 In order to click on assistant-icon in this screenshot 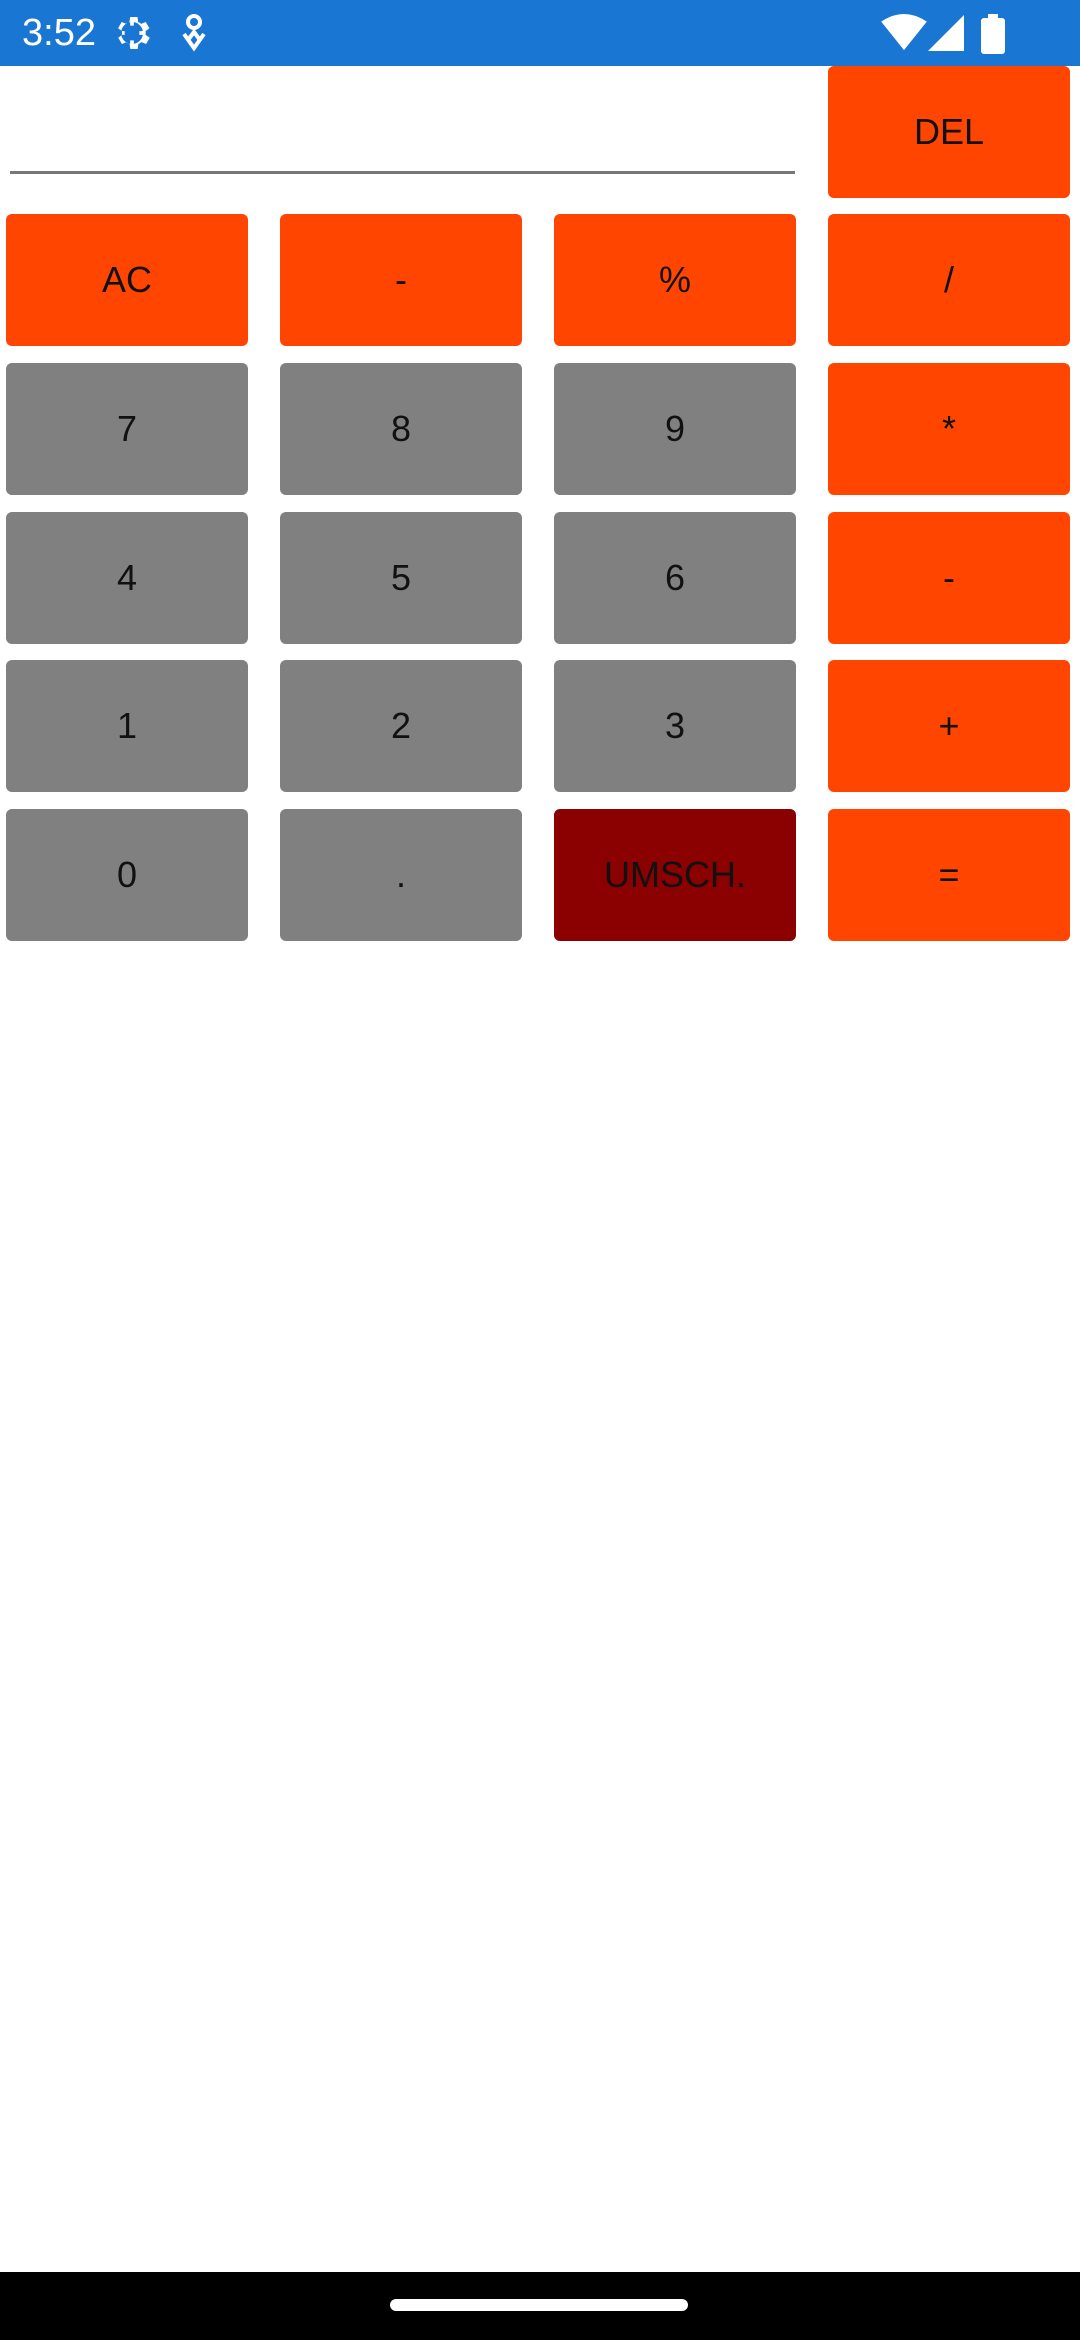, I will do `click(194, 33)`.